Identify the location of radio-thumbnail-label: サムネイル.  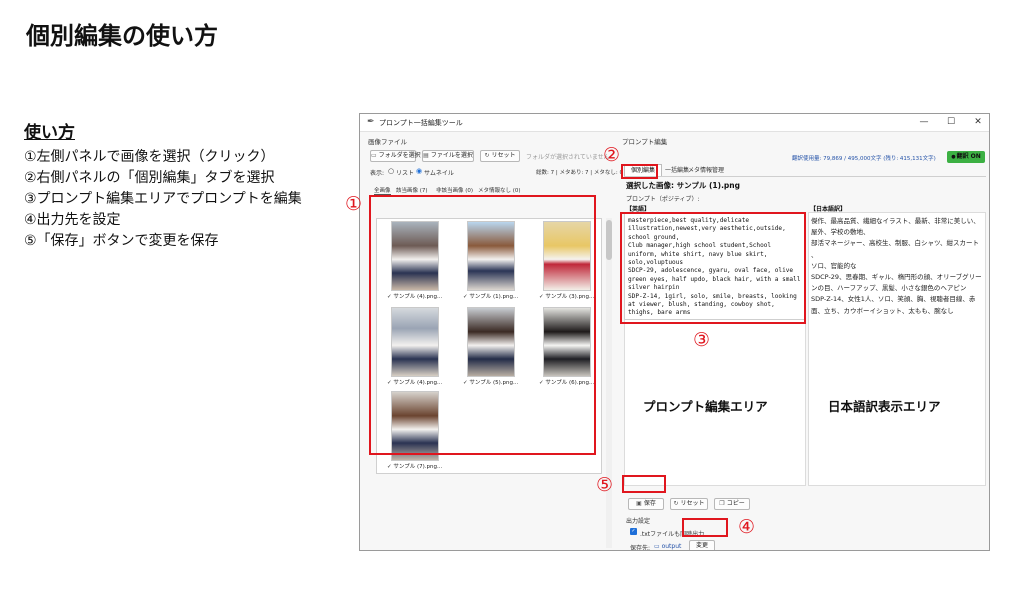
(439, 173).